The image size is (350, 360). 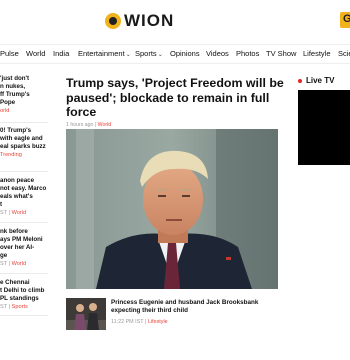 I want to click on nav-item-photos: Photos, so click(x=247, y=53).